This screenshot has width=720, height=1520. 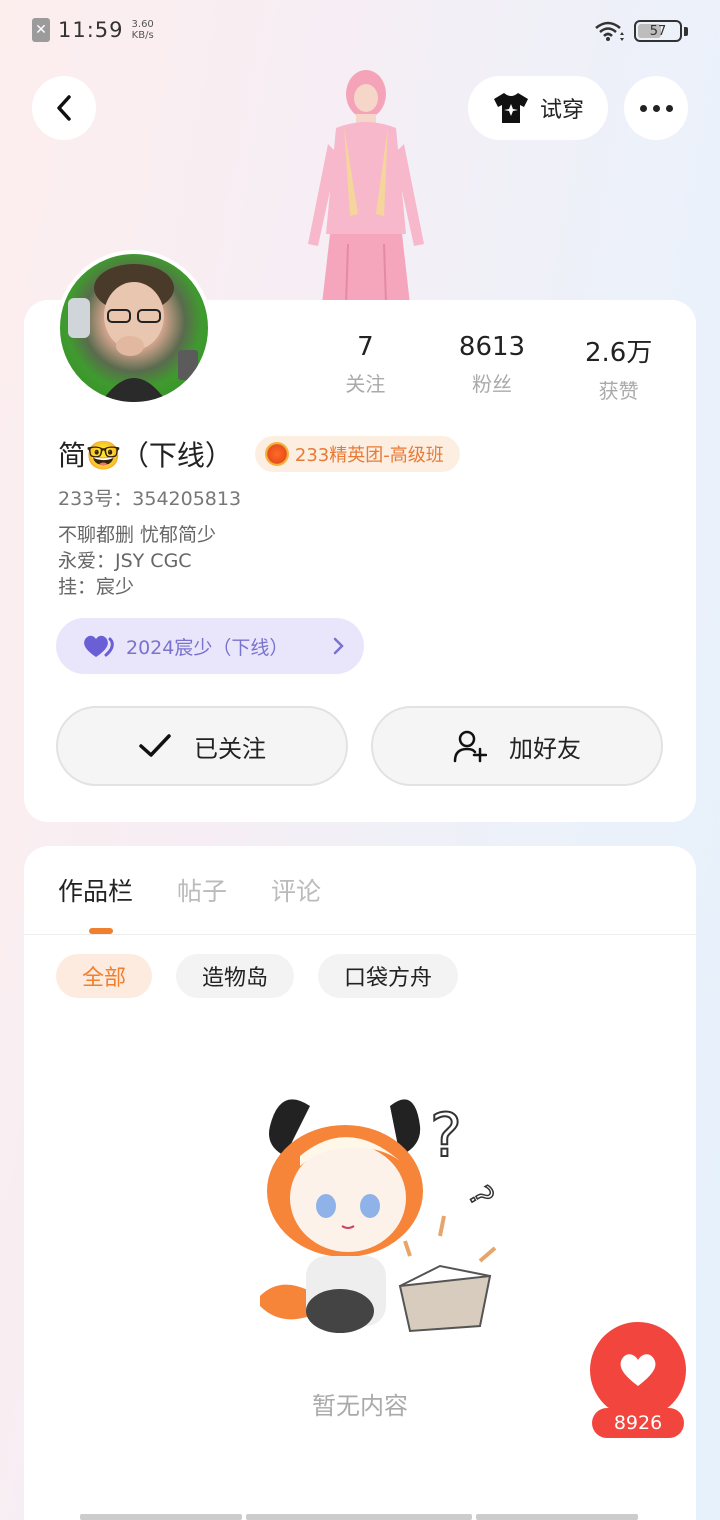 I want to click on user-name: 简🤓（下线）, so click(x=145, y=455).